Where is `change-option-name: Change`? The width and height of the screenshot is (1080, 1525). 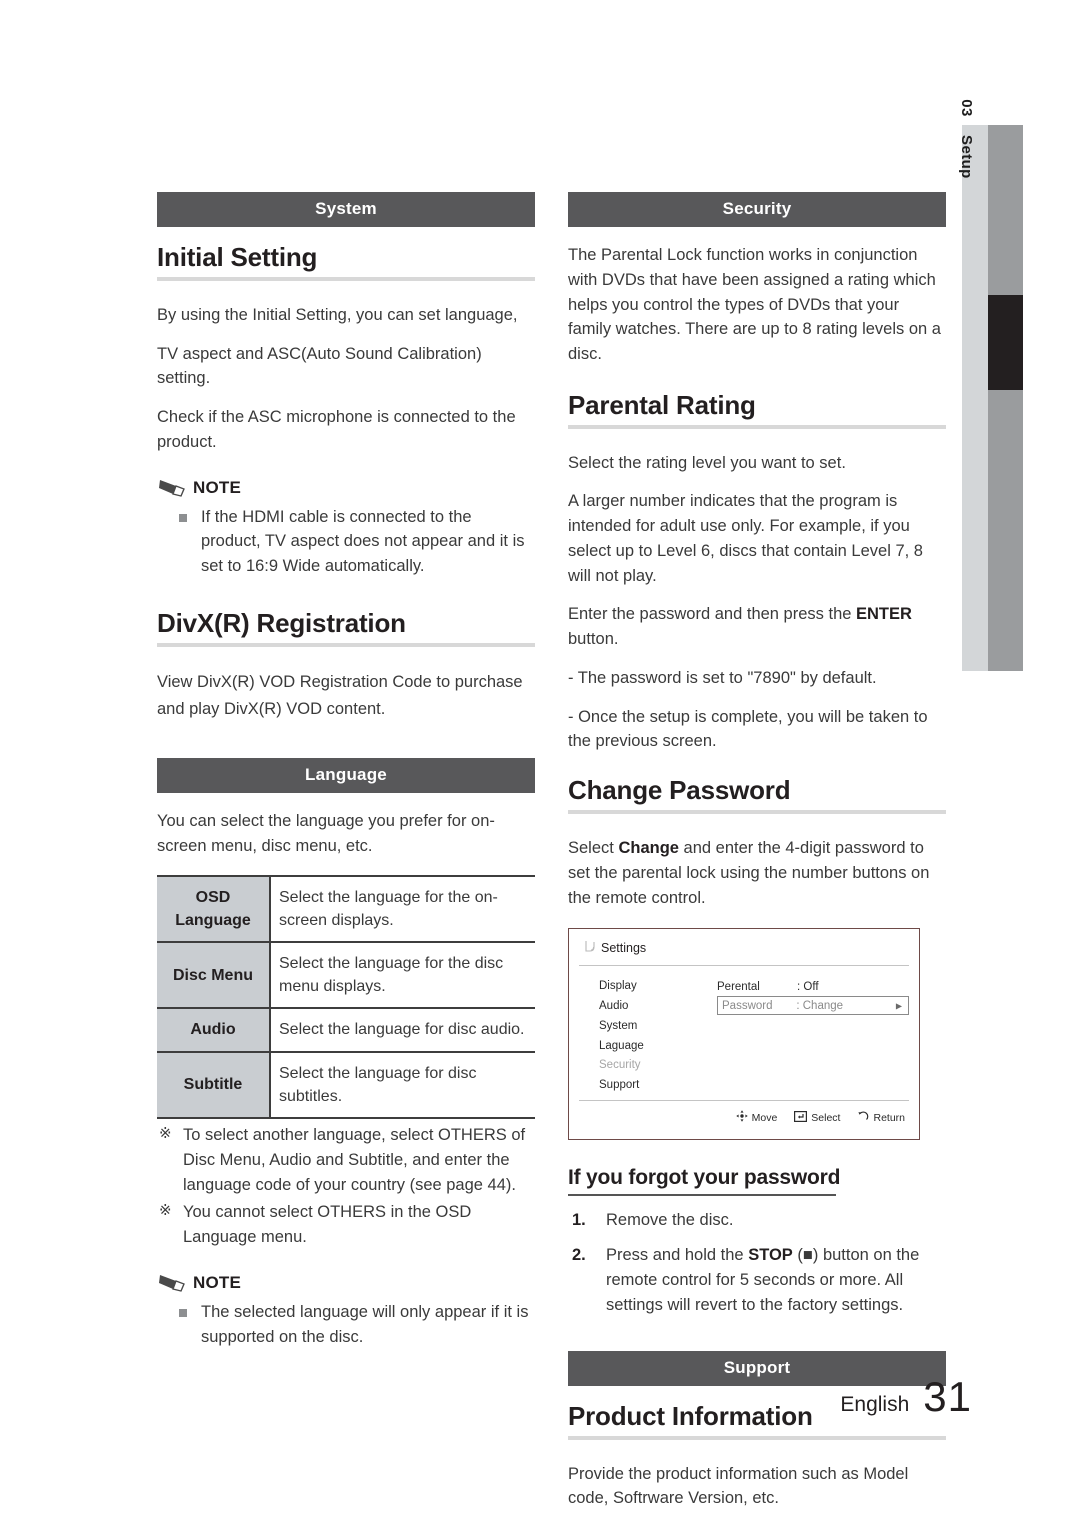 change-option-name: Change is located at coordinates (648, 848).